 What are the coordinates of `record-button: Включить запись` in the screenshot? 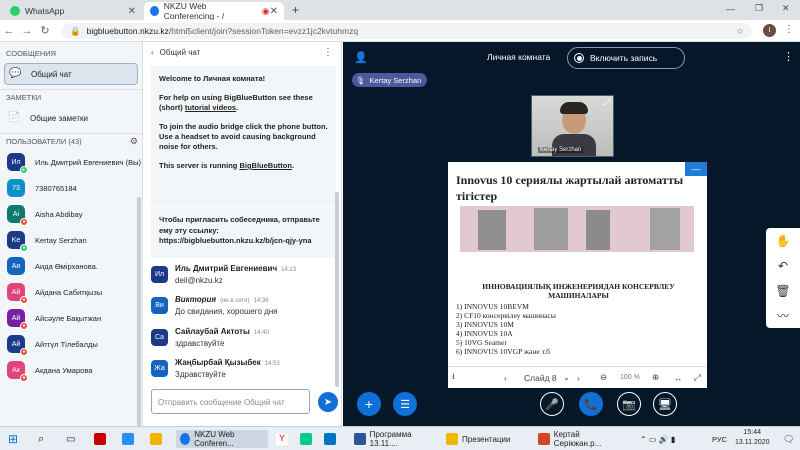 It's located at (626, 58).